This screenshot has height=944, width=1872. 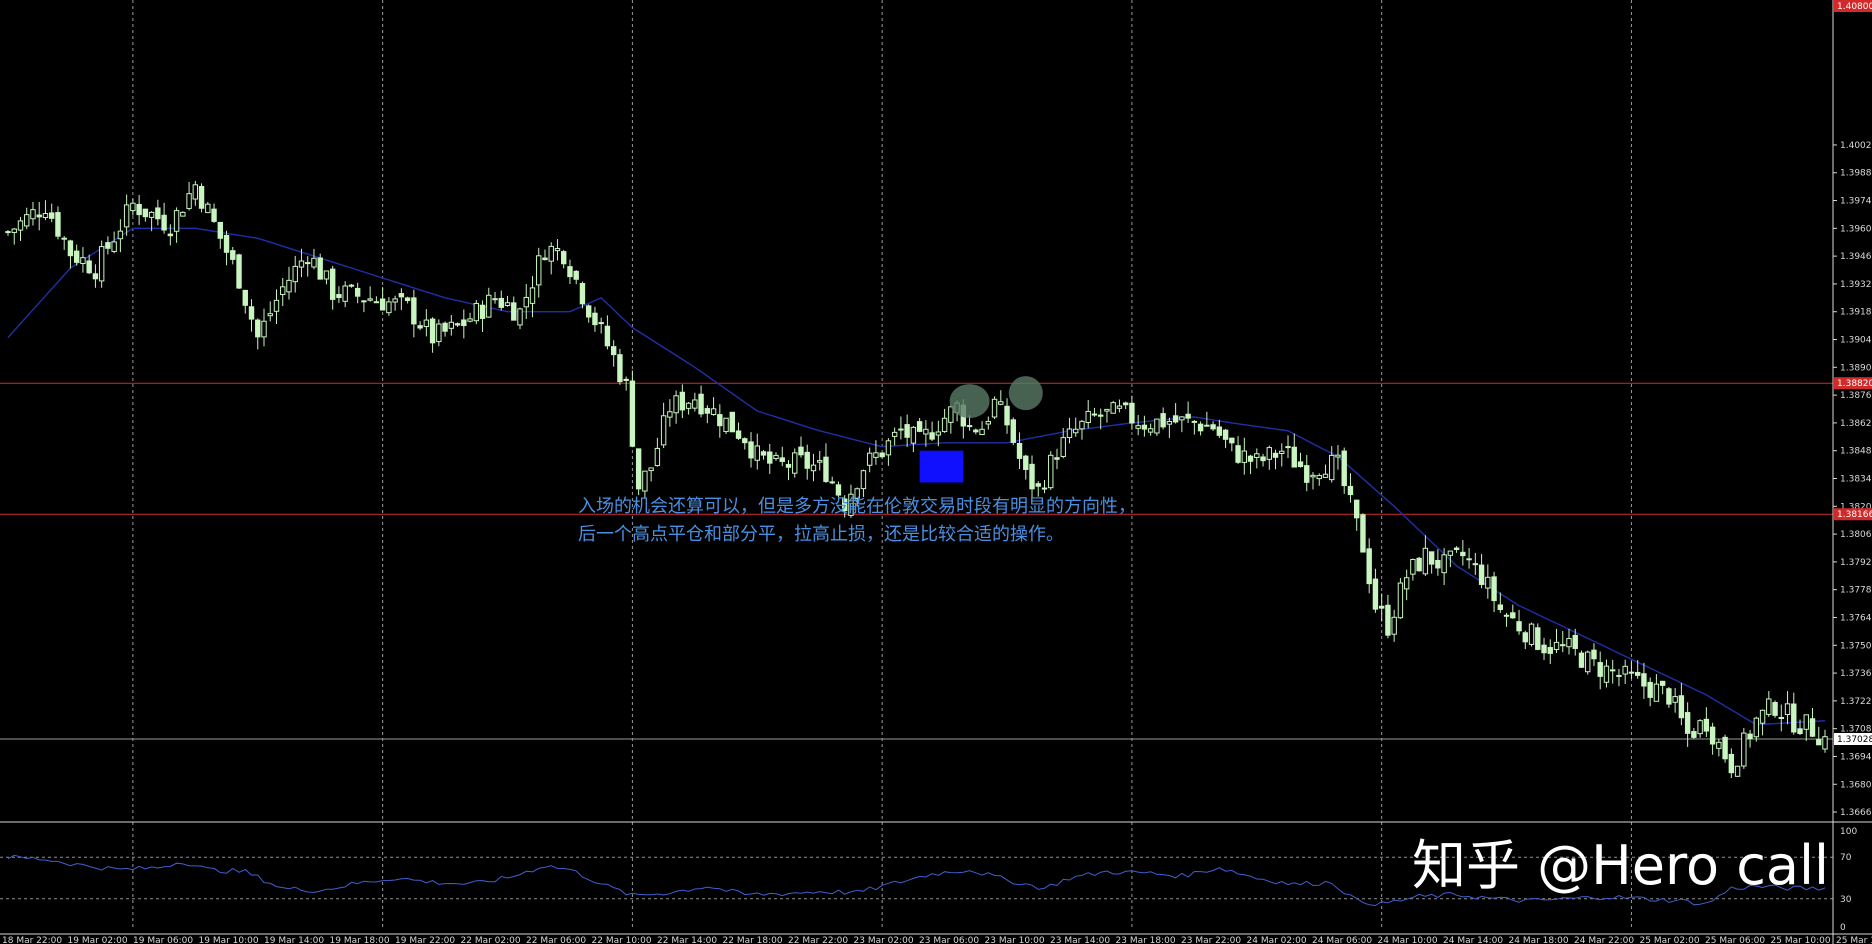 I want to click on time-tick-label: 22 Mar 22:00, so click(x=818, y=940).